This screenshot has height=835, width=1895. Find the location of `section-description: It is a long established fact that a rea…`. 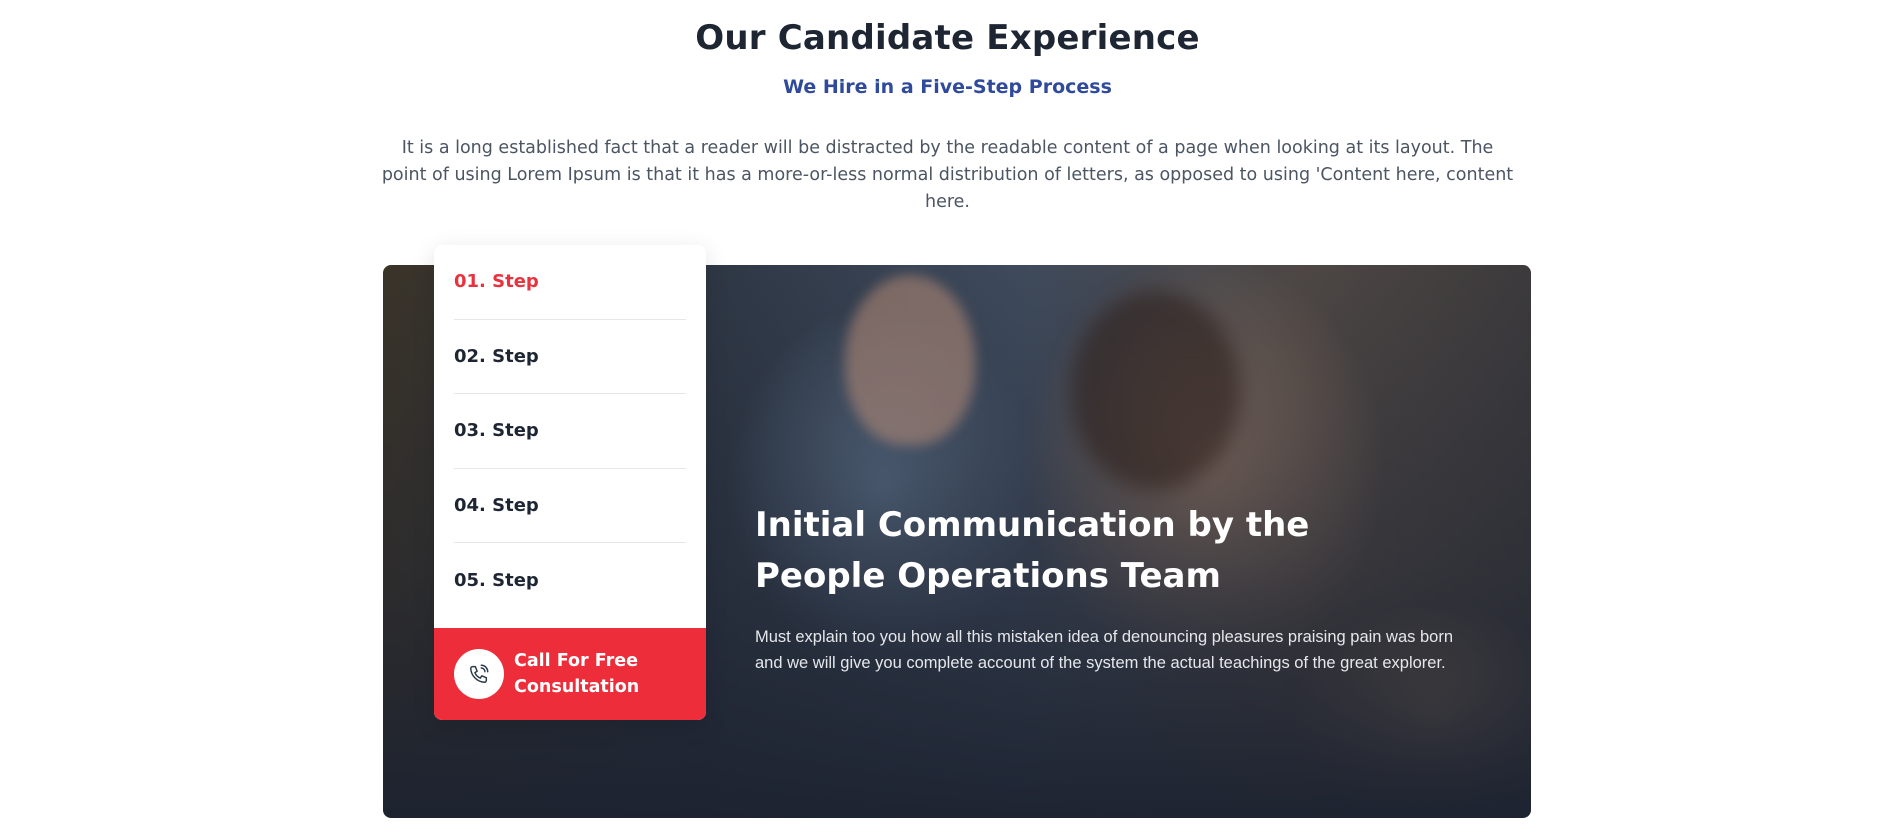

section-description: It is a long established fact that a rea… is located at coordinates (947, 175).